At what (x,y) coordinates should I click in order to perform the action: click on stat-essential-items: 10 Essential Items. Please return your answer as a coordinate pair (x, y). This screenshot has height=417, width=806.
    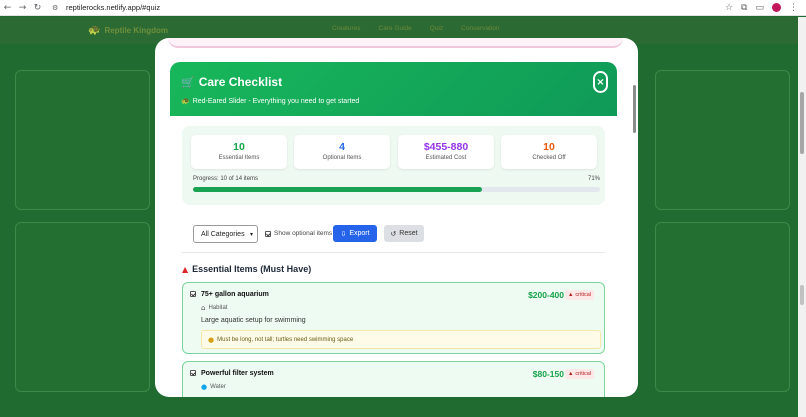
    Looking at the image, I should click on (239, 152).